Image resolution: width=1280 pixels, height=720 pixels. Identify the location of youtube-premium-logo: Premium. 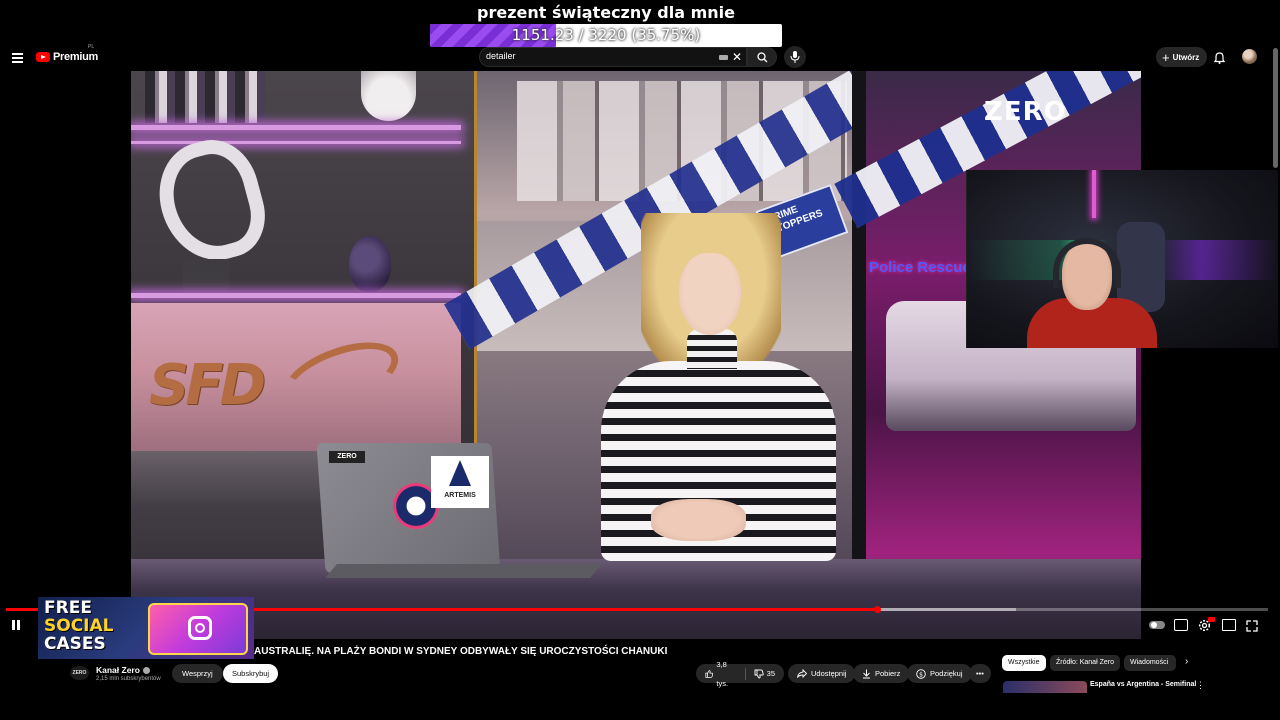
(67, 57).